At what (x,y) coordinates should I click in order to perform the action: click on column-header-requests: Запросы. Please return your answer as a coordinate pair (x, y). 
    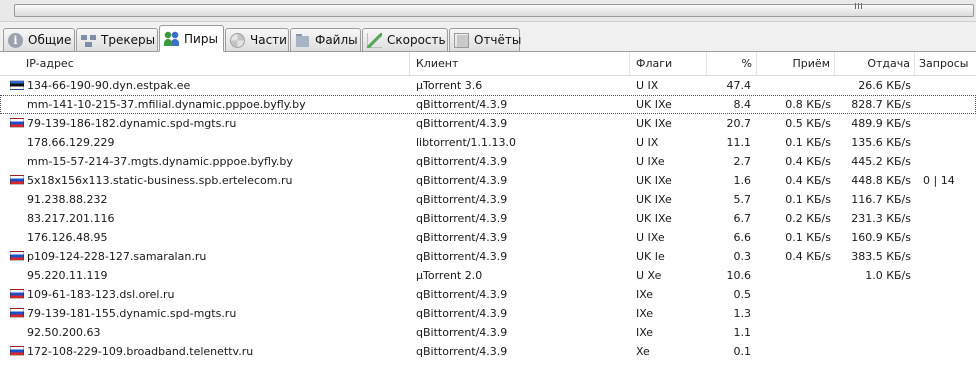
    Looking at the image, I should click on (945, 63).